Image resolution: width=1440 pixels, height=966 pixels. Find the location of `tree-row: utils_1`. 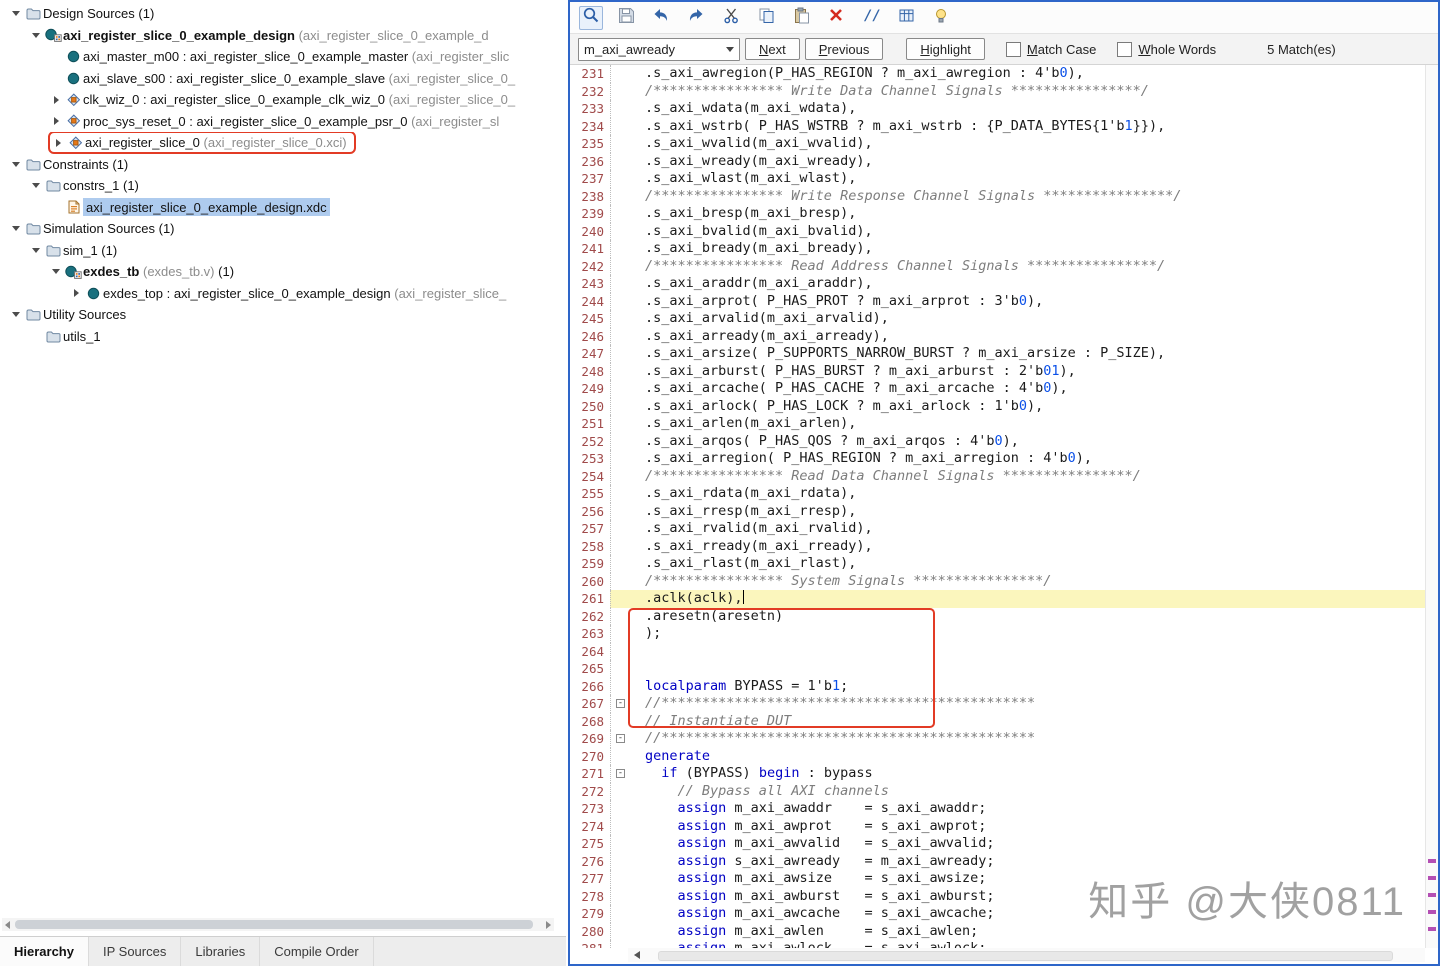

tree-row: utils_1 is located at coordinates (283, 337).